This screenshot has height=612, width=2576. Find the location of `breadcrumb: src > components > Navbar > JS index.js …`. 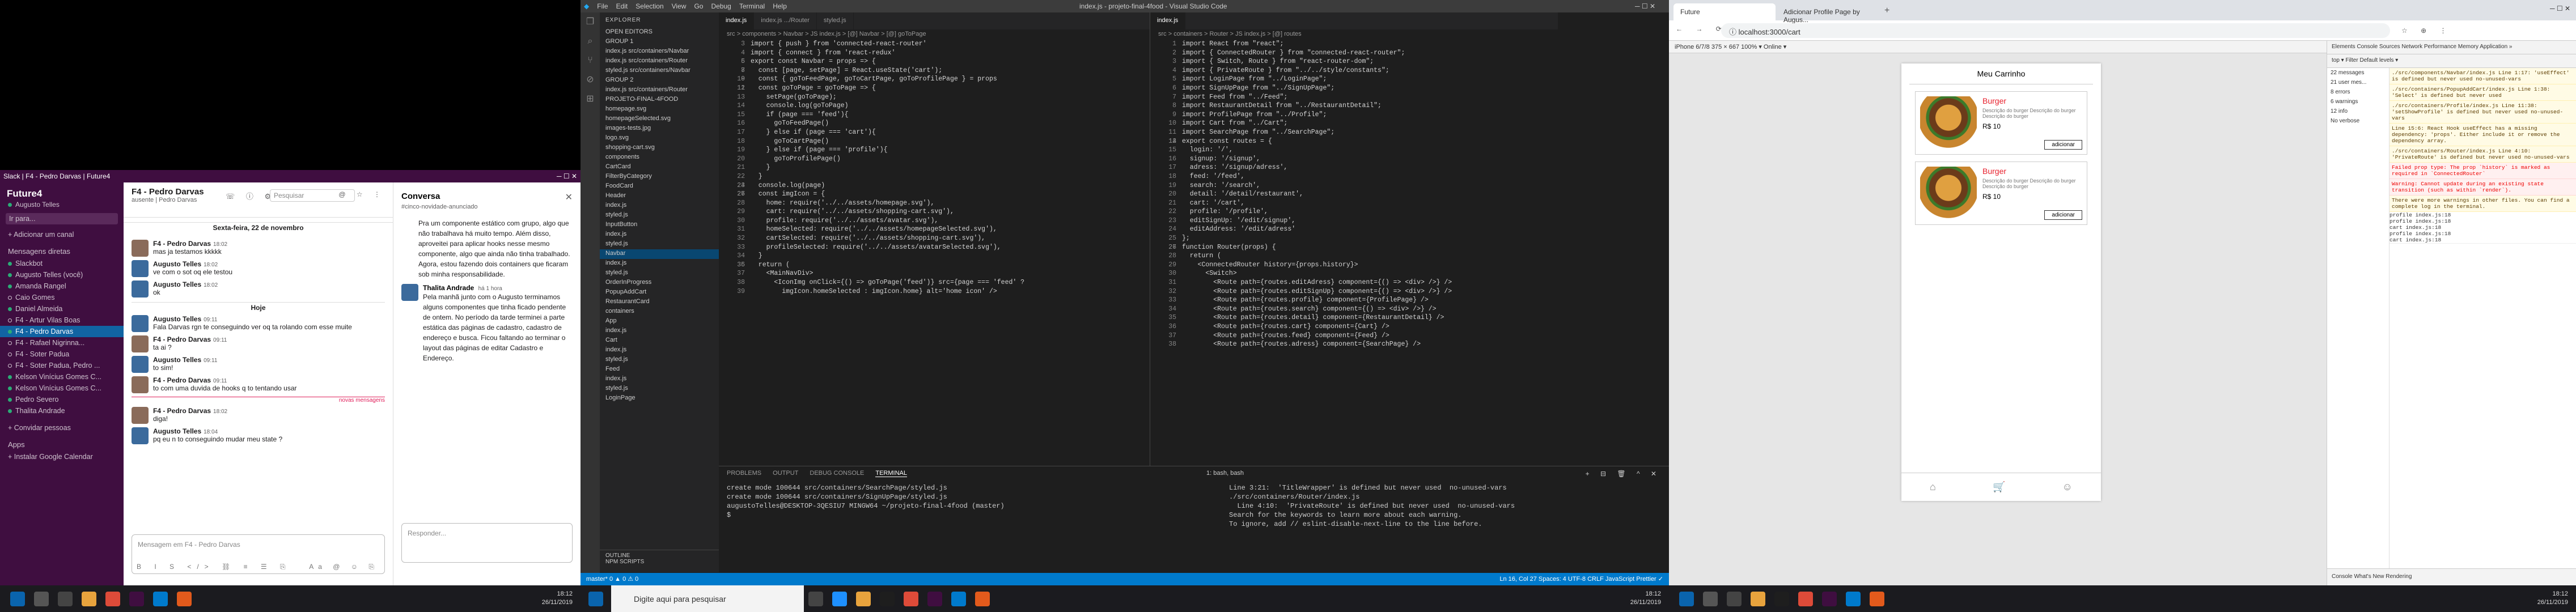

breadcrumb: src > components > Navbar > JS index.js … is located at coordinates (935, 34).